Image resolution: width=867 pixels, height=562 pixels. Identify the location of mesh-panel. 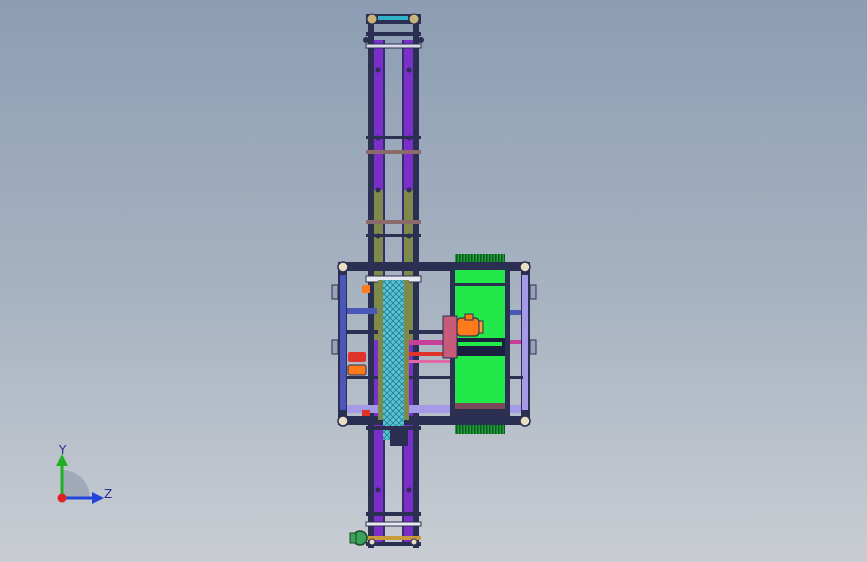
(393, 360).